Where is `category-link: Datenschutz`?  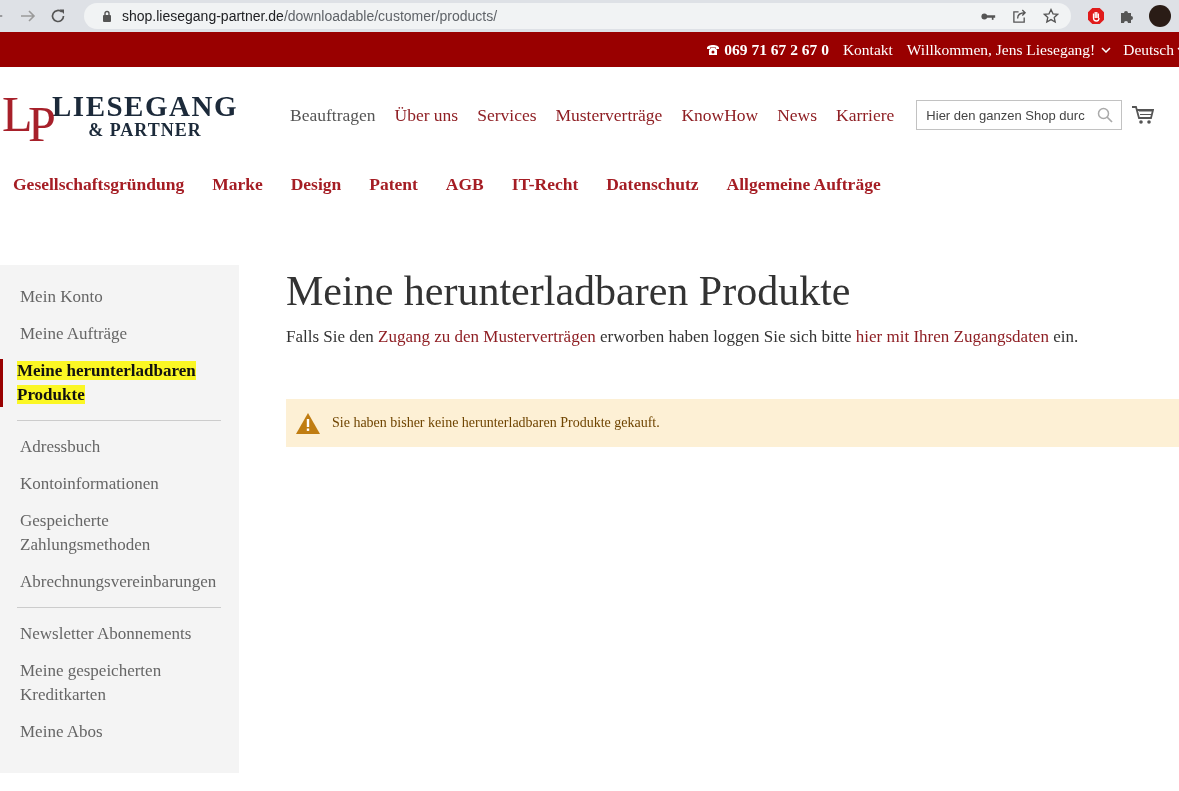
category-link: Datenschutz is located at coordinates (652, 184).